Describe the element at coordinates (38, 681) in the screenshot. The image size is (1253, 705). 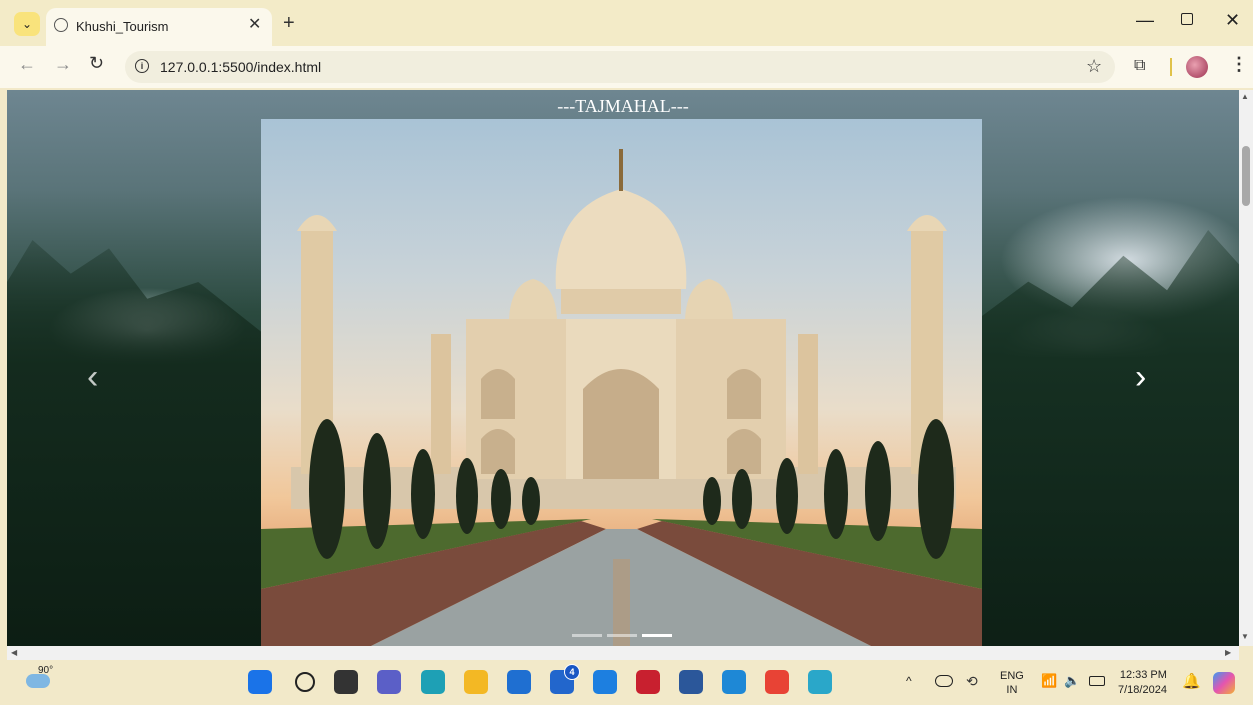
I see `weather-cloud-icon` at that location.